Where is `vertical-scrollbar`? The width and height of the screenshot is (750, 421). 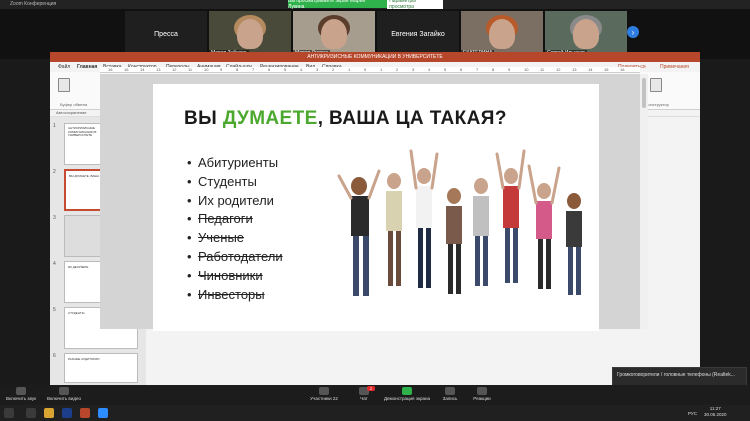 vertical-scrollbar is located at coordinates (644, 201).